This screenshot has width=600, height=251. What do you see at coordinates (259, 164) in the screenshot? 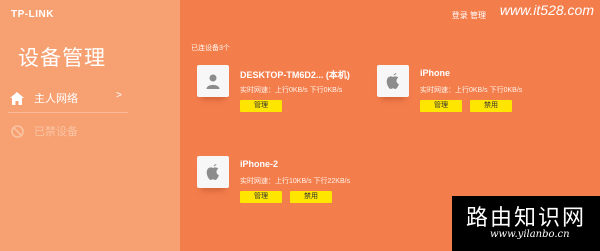
I see `device-name: iPhone-2` at bounding box center [259, 164].